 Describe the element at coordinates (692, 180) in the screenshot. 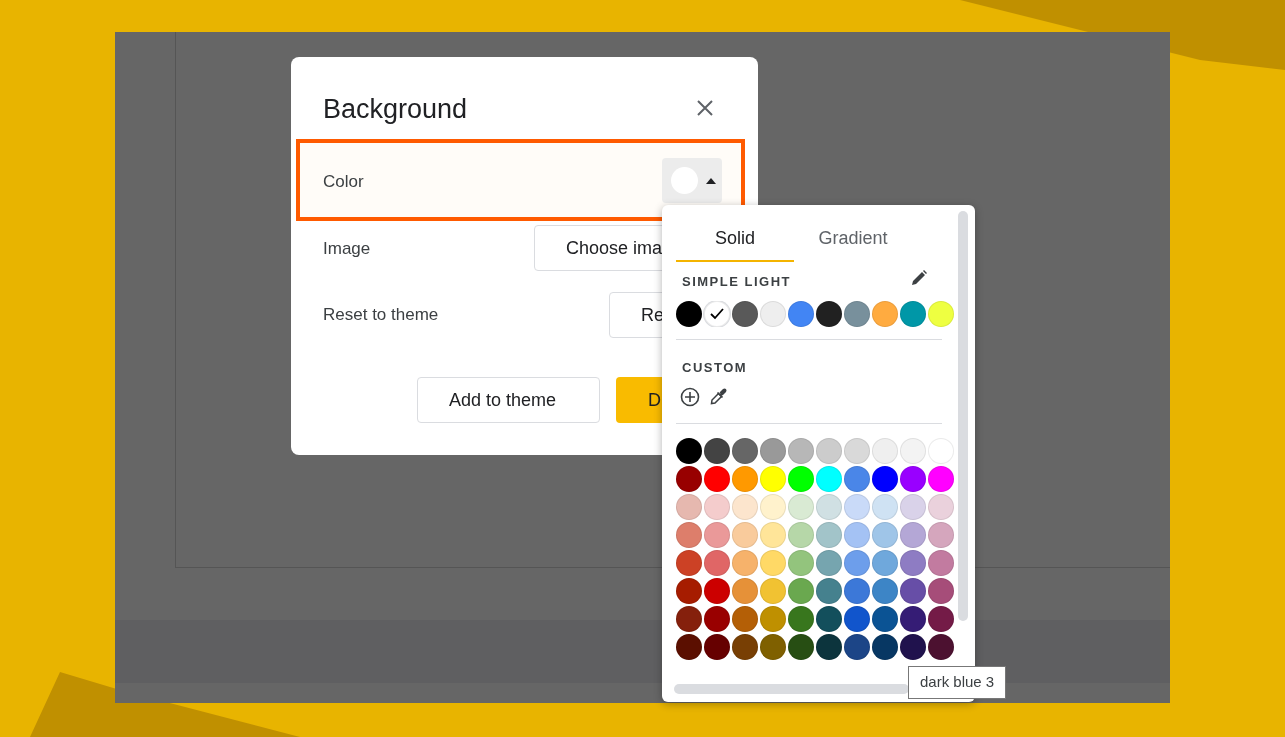

I see `color-dropdown` at that location.